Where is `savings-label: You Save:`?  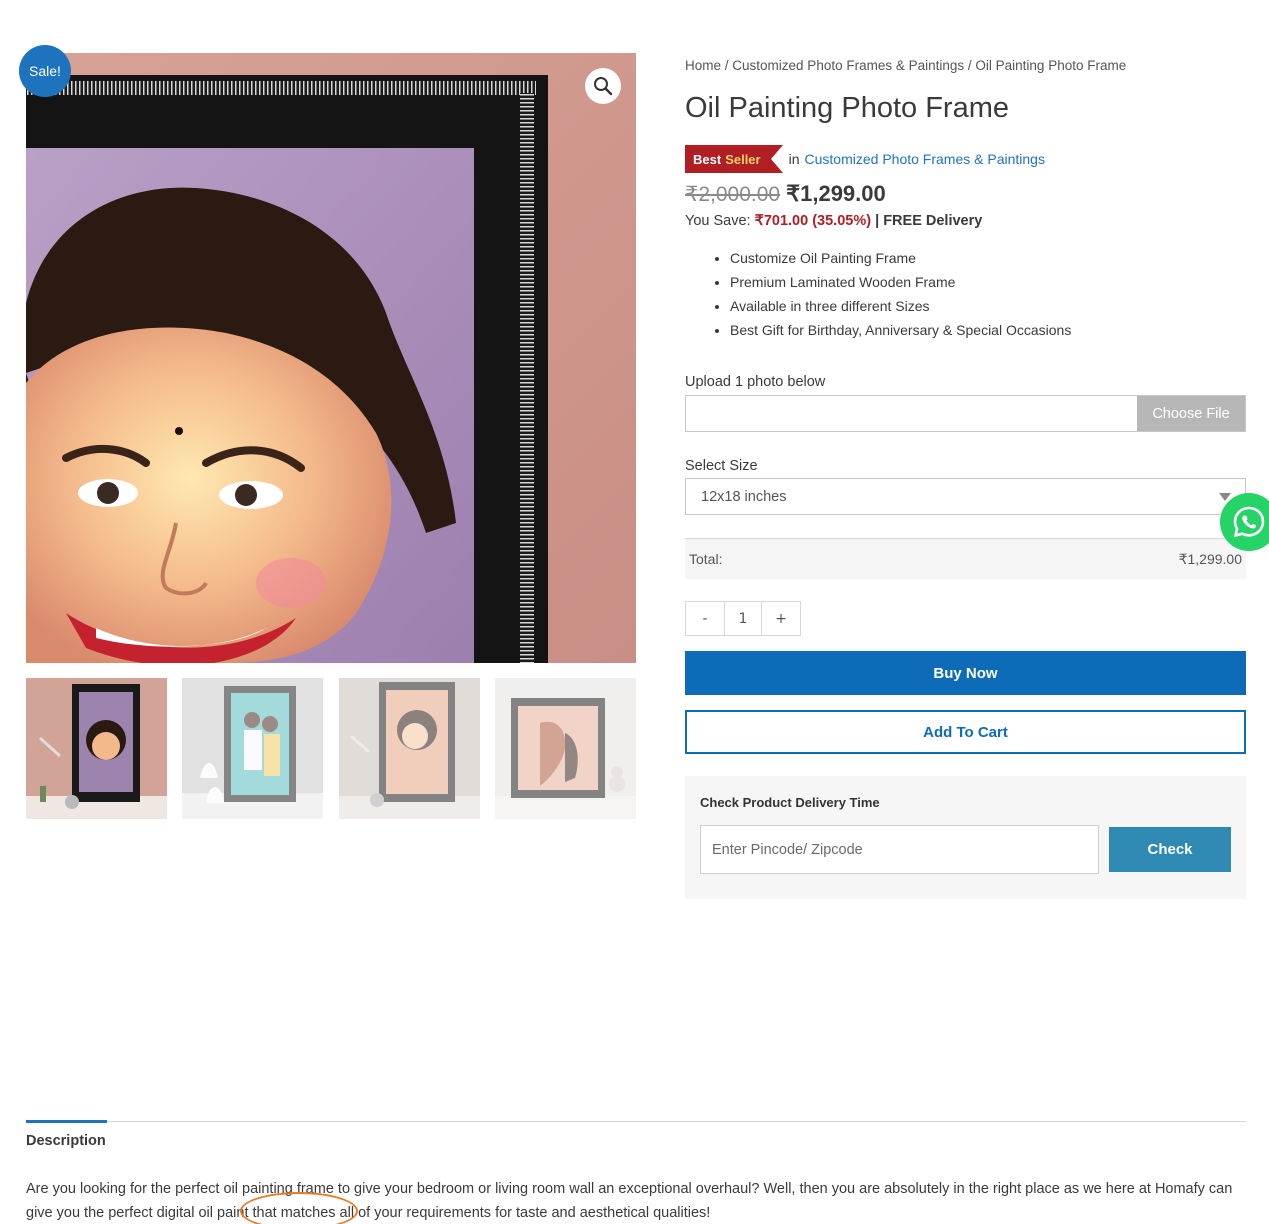 savings-label: You Save: is located at coordinates (720, 221).